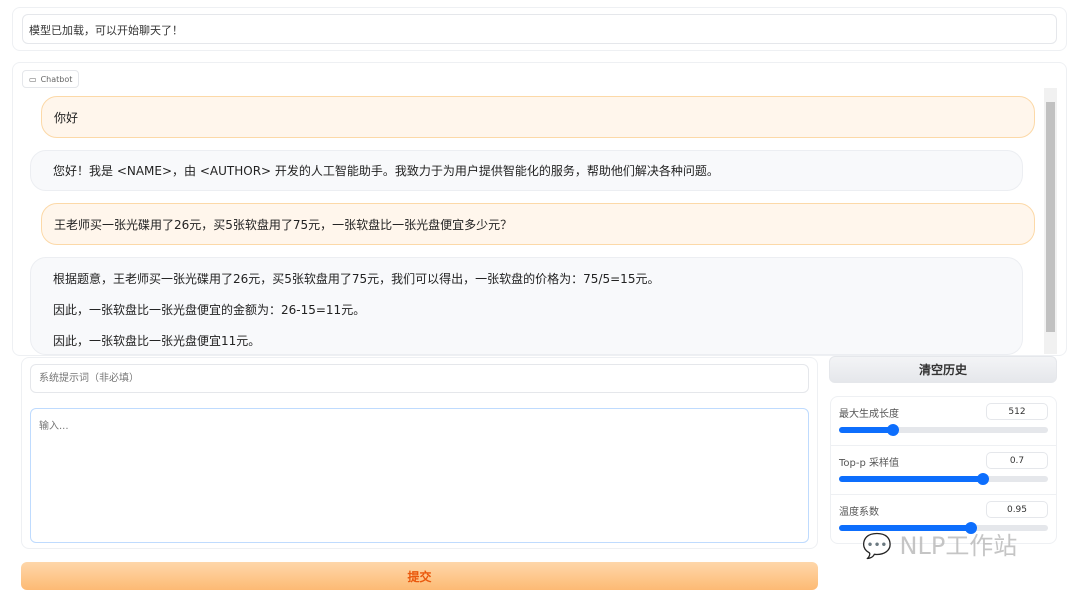 The image size is (1080, 594). What do you see at coordinates (539, 29) in the screenshot?
I see `status-textbox: 模型已加载，可以开始聊天了！` at bounding box center [539, 29].